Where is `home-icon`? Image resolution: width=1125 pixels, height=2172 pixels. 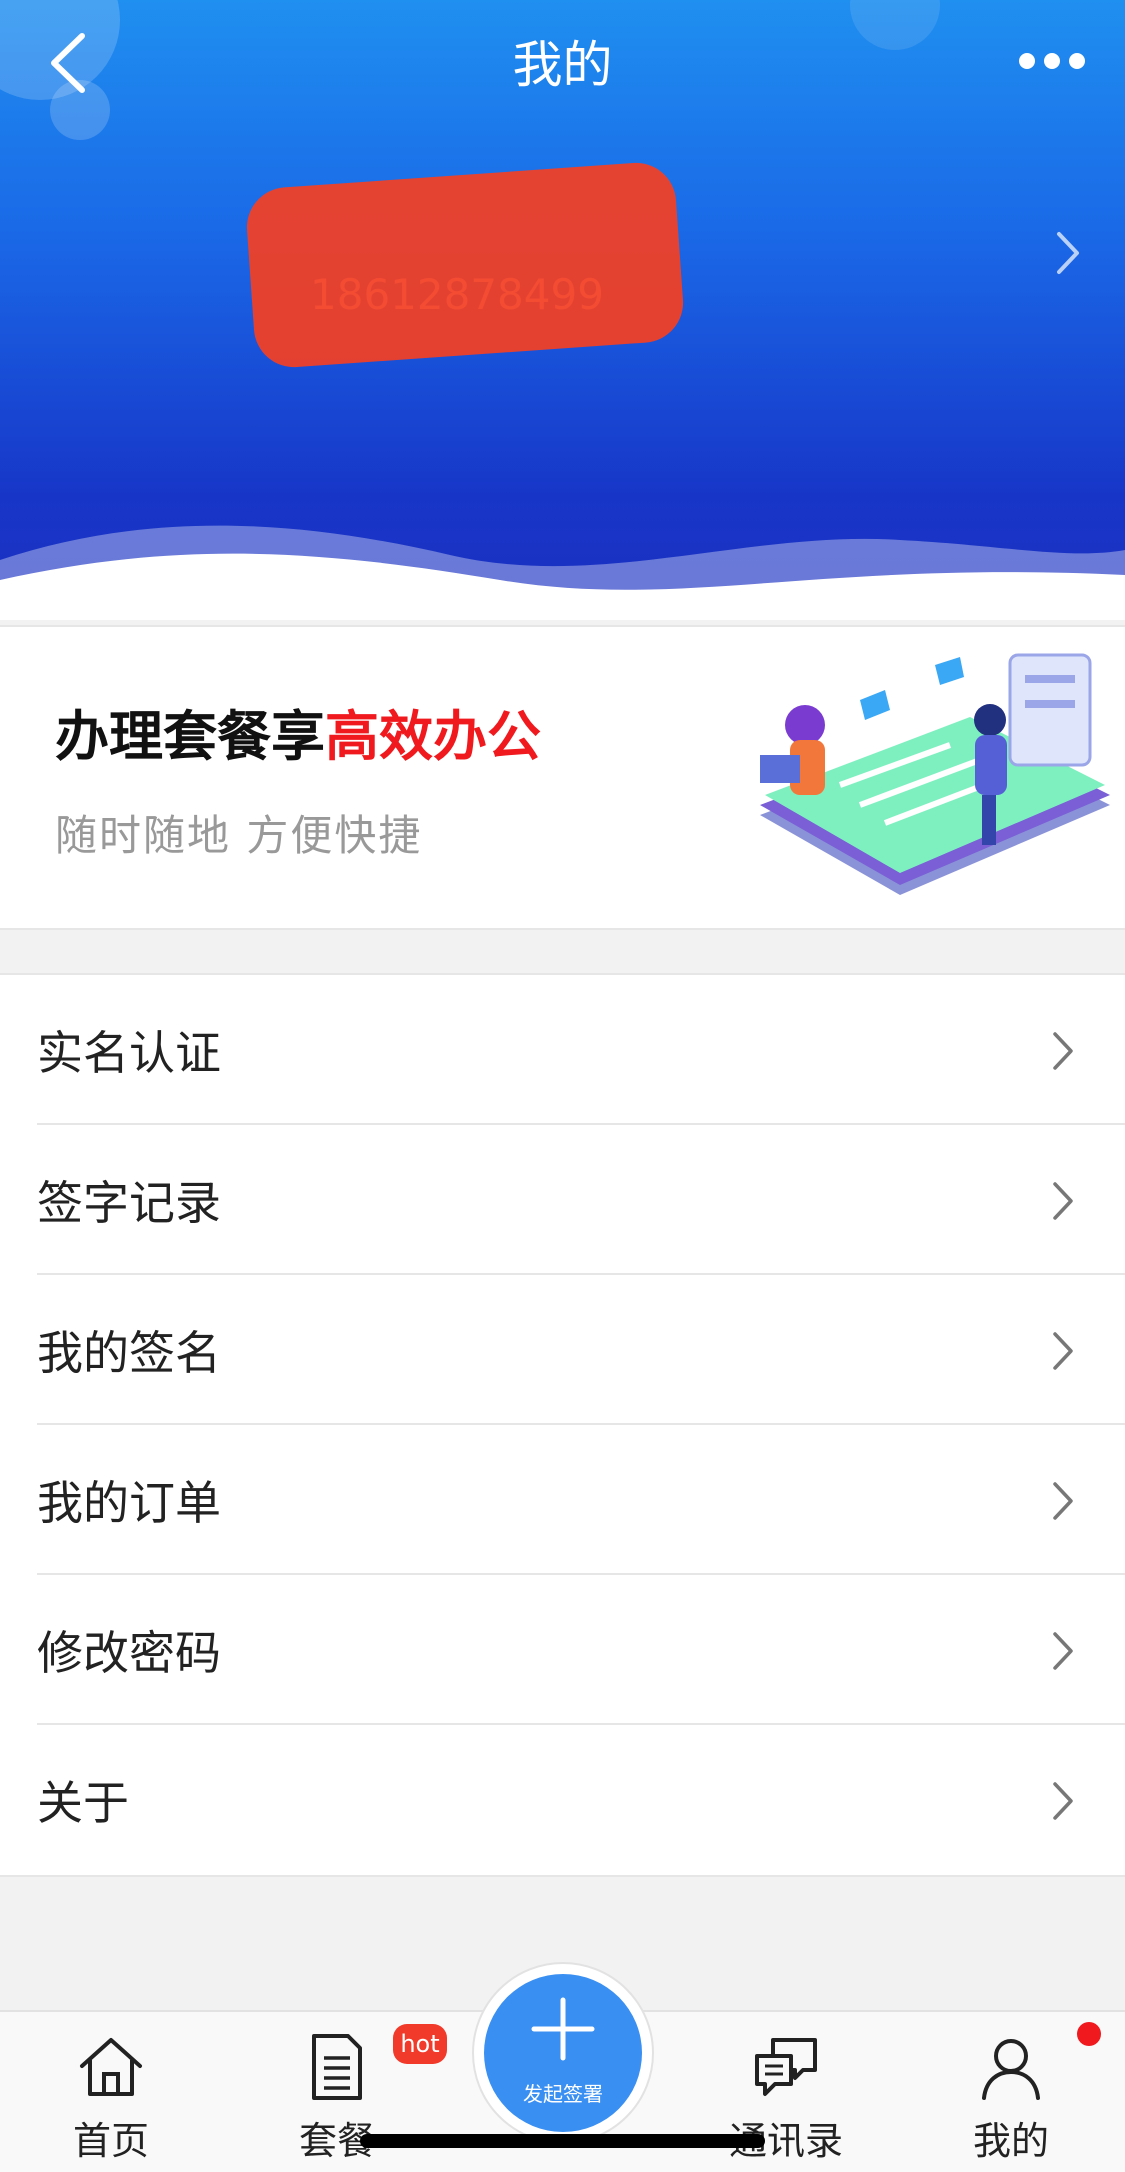 home-icon is located at coordinates (111, 2067).